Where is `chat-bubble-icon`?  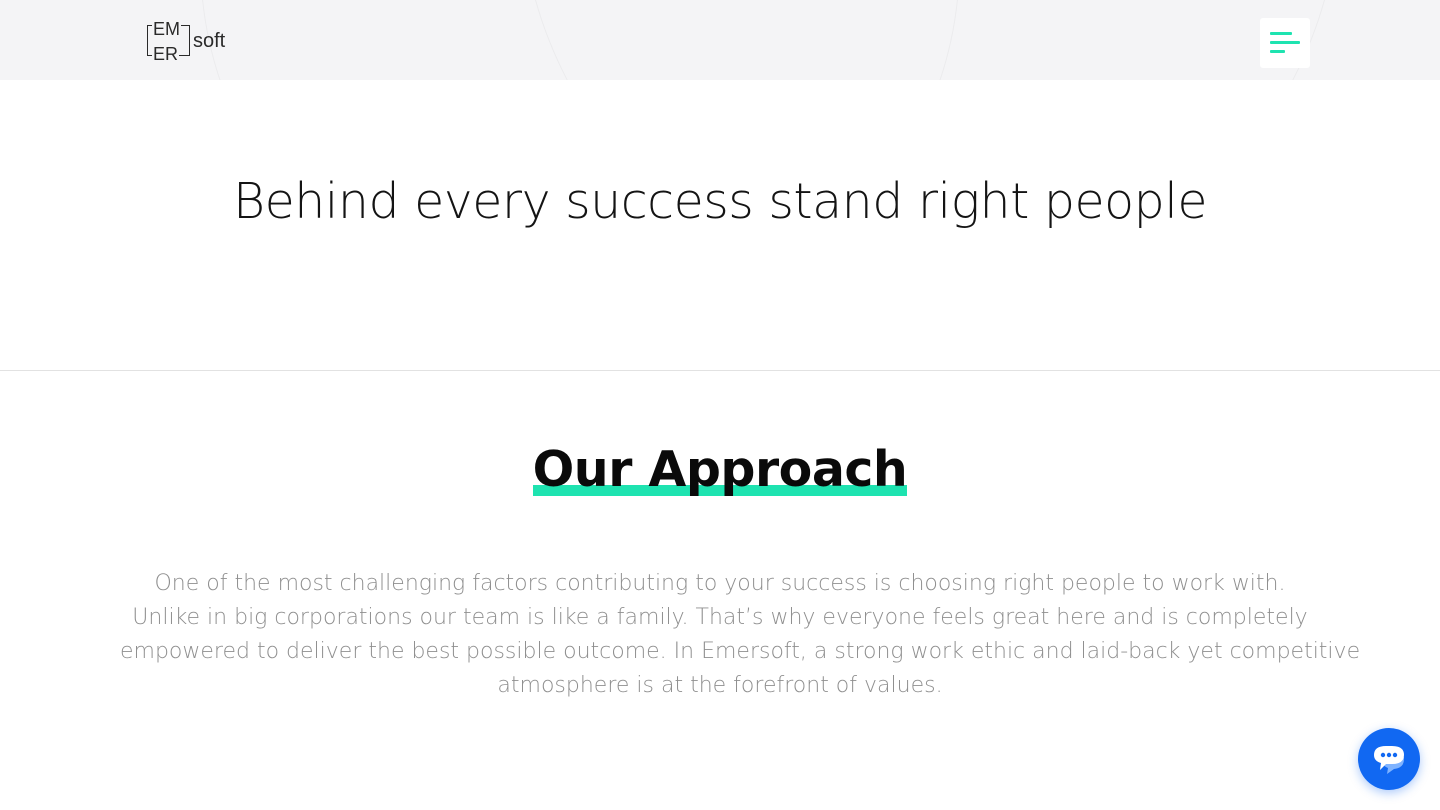 chat-bubble-icon is located at coordinates (1389, 760).